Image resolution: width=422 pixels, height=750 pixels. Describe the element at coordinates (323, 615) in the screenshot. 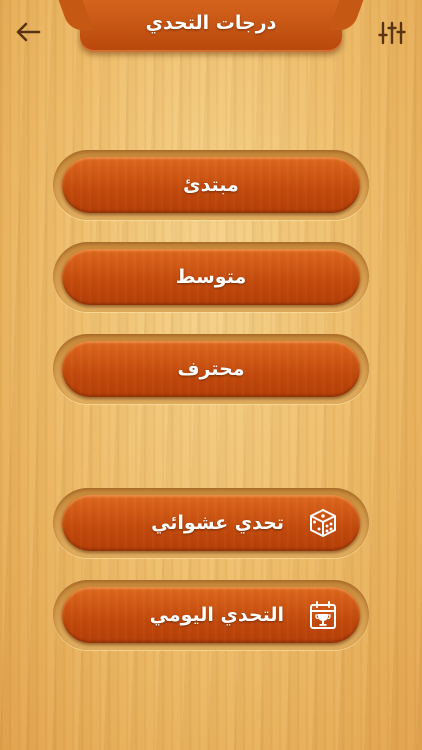

I see `calendar-trophy-icon` at that location.